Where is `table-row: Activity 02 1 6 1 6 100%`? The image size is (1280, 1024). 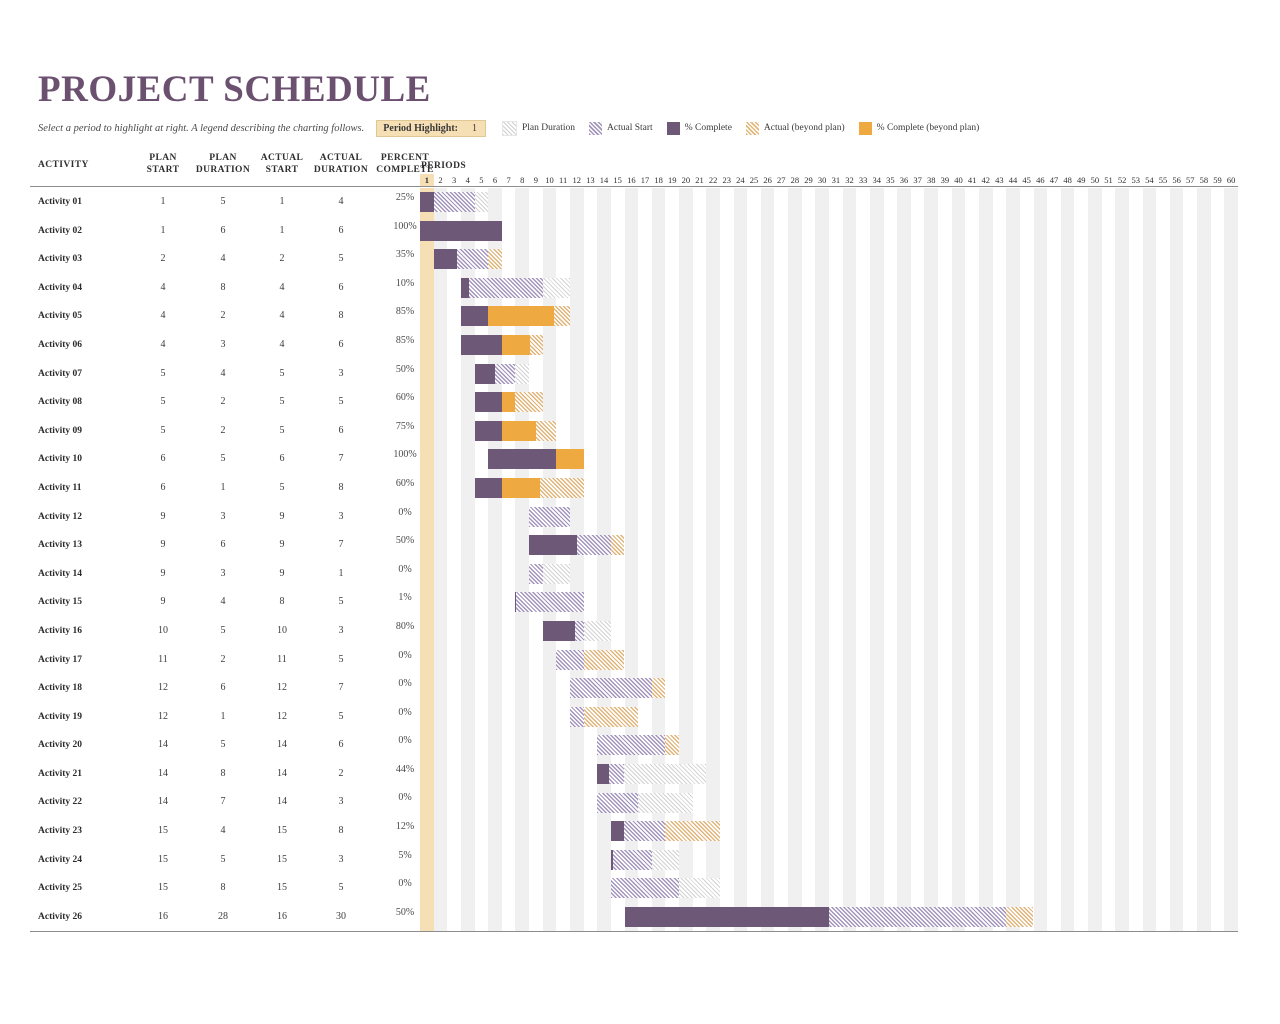
table-row: Activity 02 1 6 1 6 100% is located at coordinates (227, 231).